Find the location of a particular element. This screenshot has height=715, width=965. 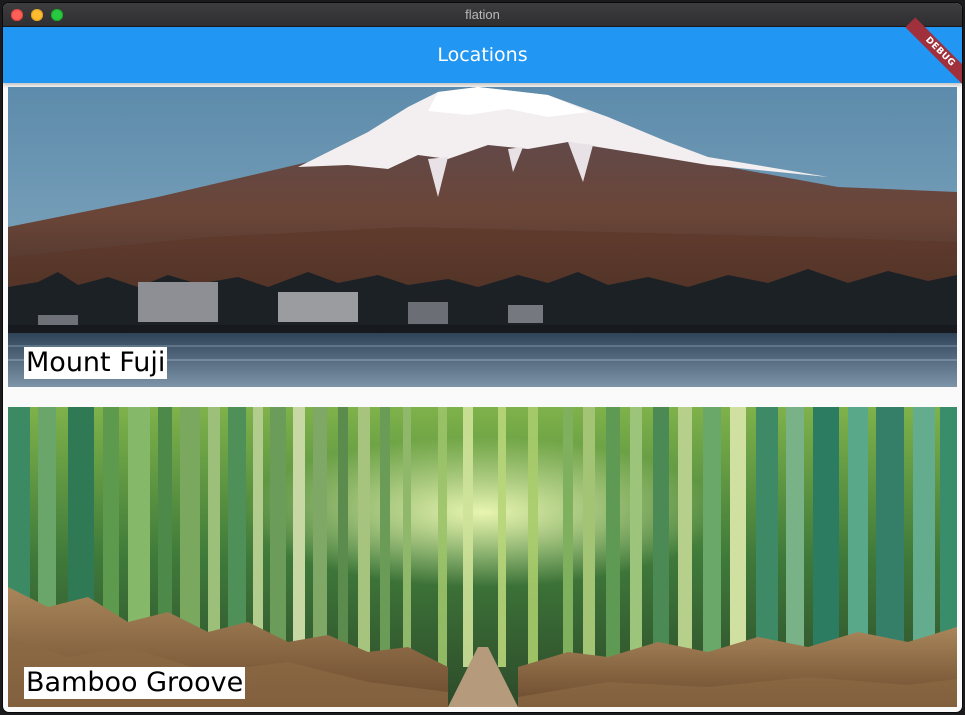

title-bar: flation is located at coordinates (482, 15).